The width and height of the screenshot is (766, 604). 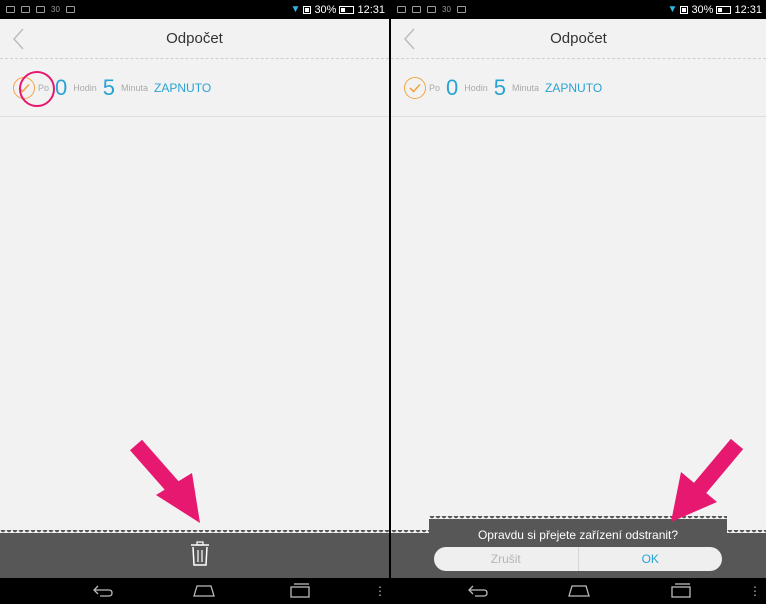 What do you see at coordinates (200, 554) in the screenshot?
I see `trash-icon` at bounding box center [200, 554].